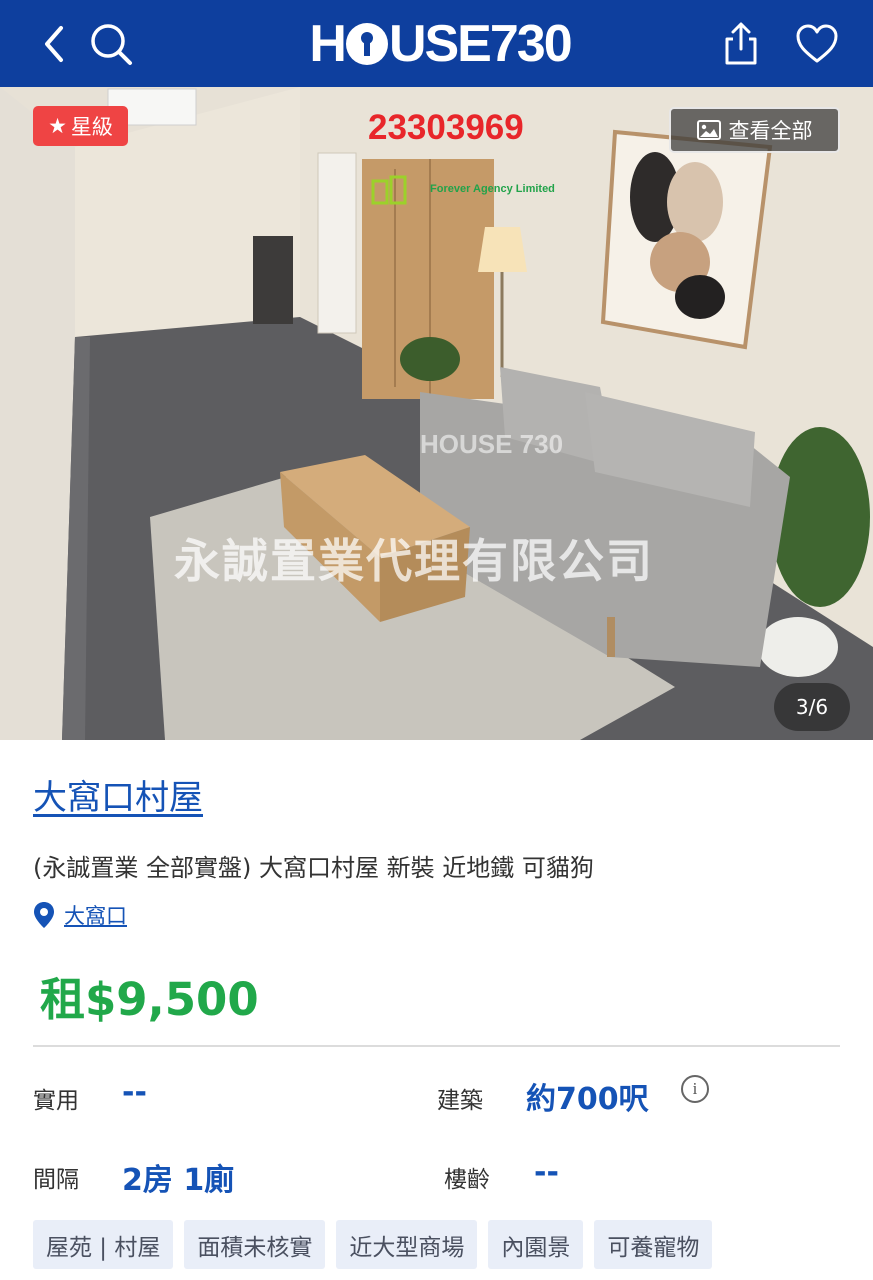 Image resolution: width=873 pixels, height=1280 pixels. Describe the element at coordinates (414, 561) in the screenshot. I see `agency-watermark: 永誠置業代理有限公司` at that location.